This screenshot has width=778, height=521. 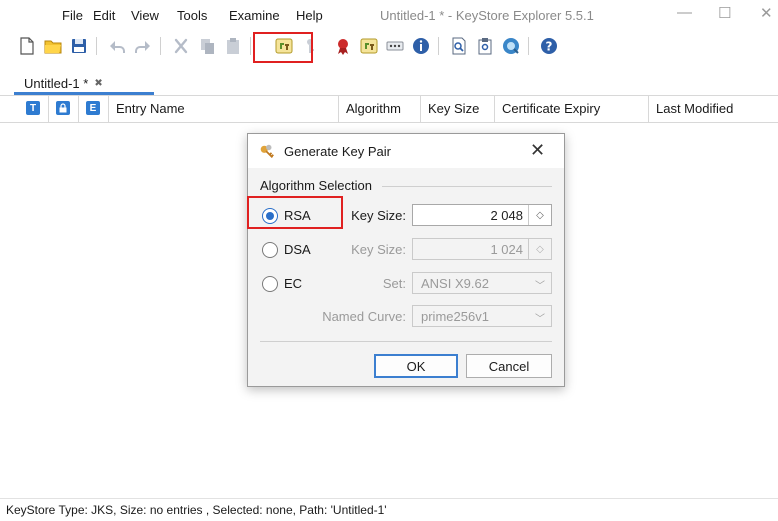 What do you see at coordinates (93, 108) in the screenshot?
I see `expiry-status-column-icon: E` at bounding box center [93, 108].